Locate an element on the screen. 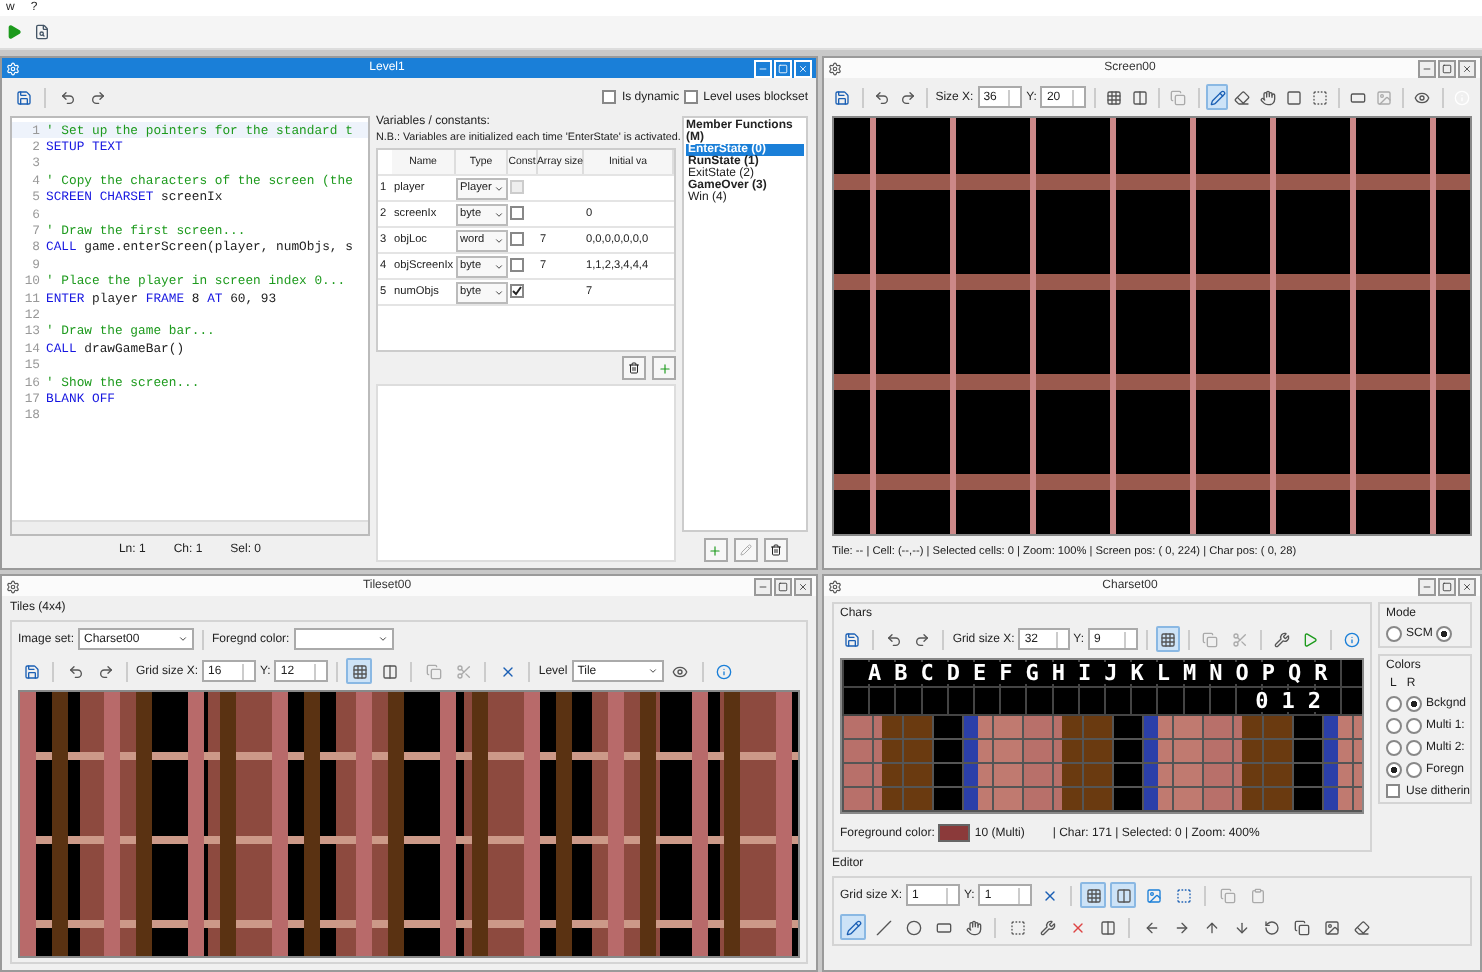 The height and width of the screenshot is (972, 1482). add-button is located at coordinates (715, 550).